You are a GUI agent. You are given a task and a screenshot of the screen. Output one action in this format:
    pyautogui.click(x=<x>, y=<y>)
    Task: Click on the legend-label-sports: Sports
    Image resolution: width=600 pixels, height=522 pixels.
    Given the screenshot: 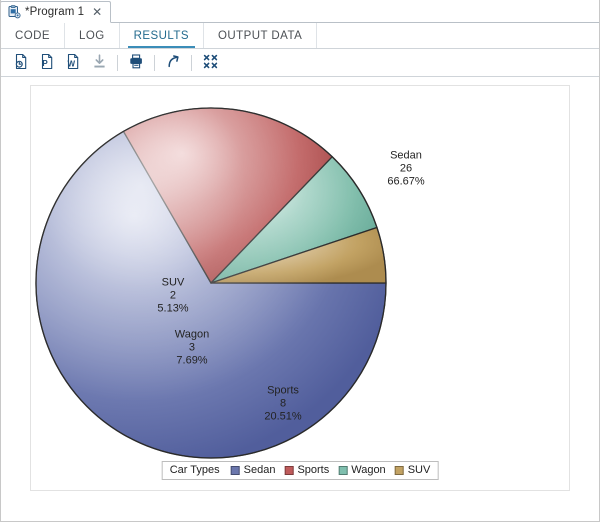 What is the action you would take?
    pyautogui.click(x=313, y=470)
    